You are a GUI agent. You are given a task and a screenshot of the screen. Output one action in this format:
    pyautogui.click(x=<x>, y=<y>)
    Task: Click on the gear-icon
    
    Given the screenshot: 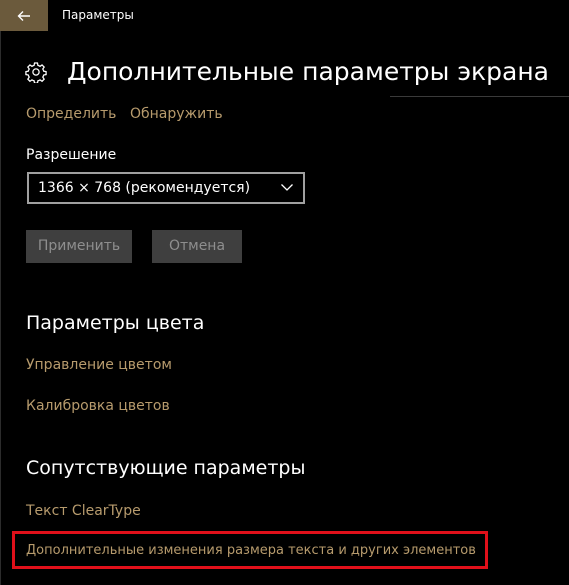 What is the action you would take?
    pyautogui.click(x=36, y=72)
    